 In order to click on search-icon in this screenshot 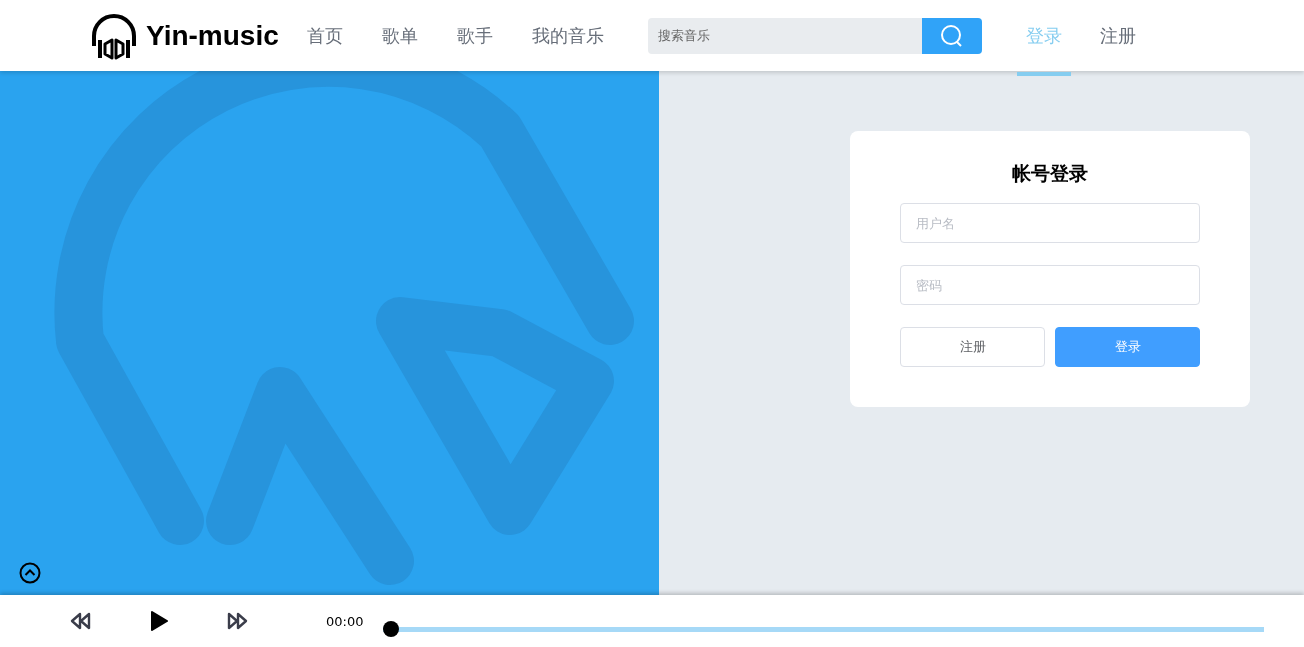, I will do `click(951, 35)`.